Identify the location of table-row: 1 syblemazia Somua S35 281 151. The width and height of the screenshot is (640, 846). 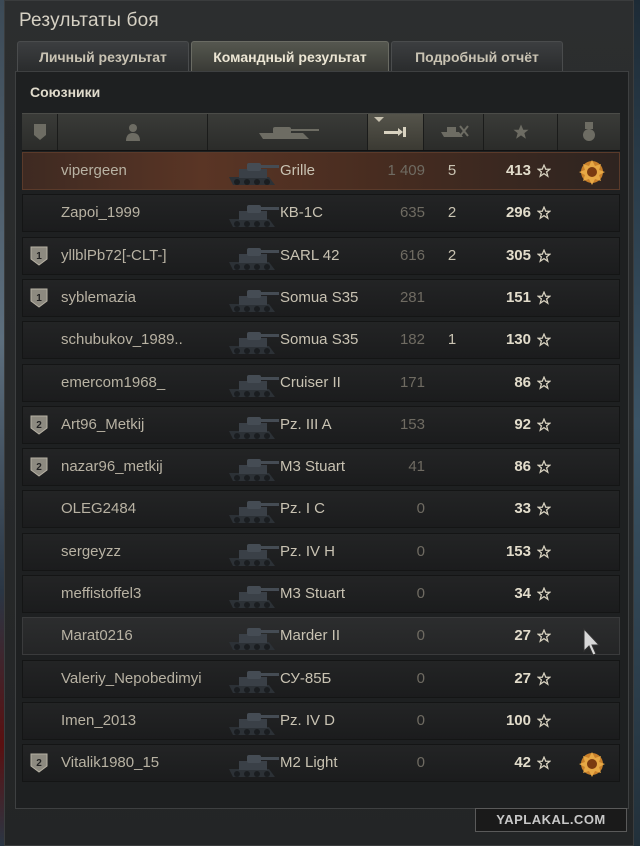
(321, 297).